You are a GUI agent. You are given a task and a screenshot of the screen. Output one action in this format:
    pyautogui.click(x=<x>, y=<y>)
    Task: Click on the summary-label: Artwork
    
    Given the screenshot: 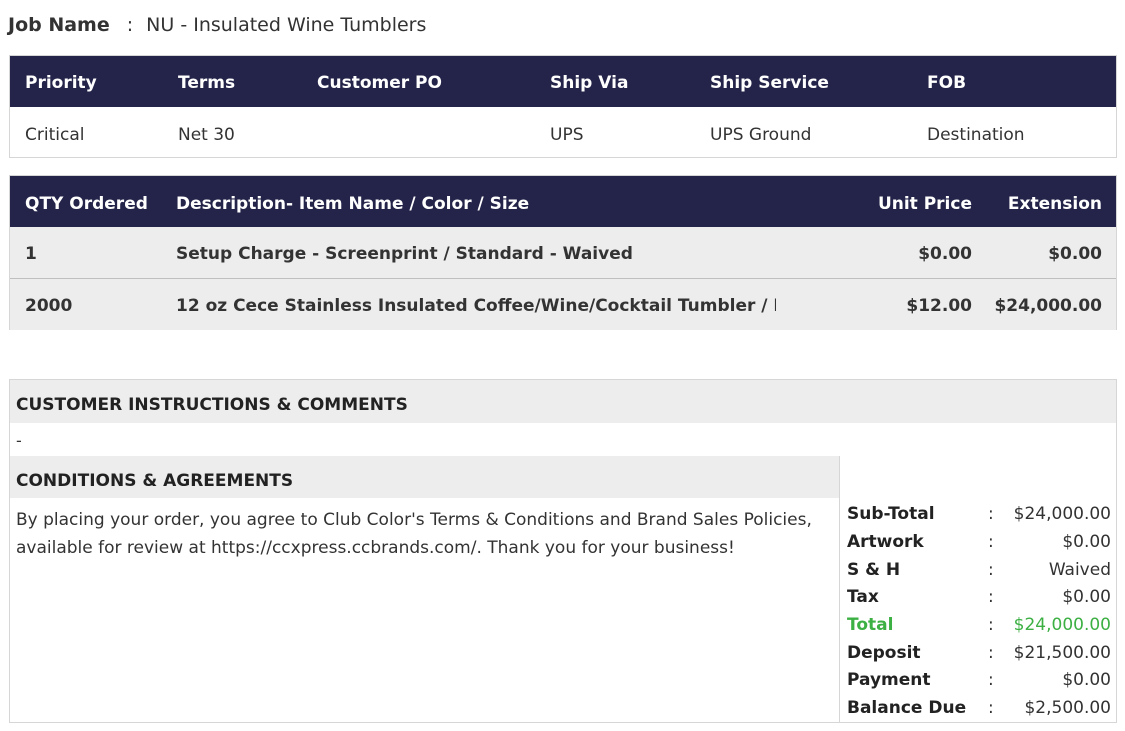 What is the action you would take?
    pyautogui.click(x=885, y=542)
    